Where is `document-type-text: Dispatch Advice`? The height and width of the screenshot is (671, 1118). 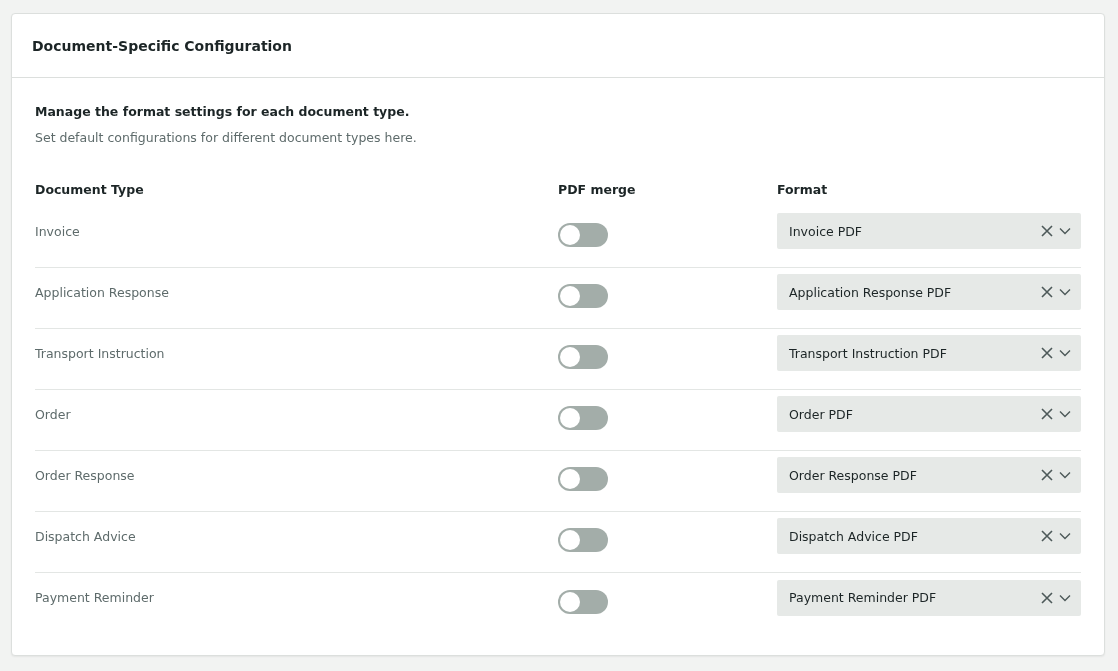
document-type-text: Dispatch Advice is located at coordinates (85, 536).